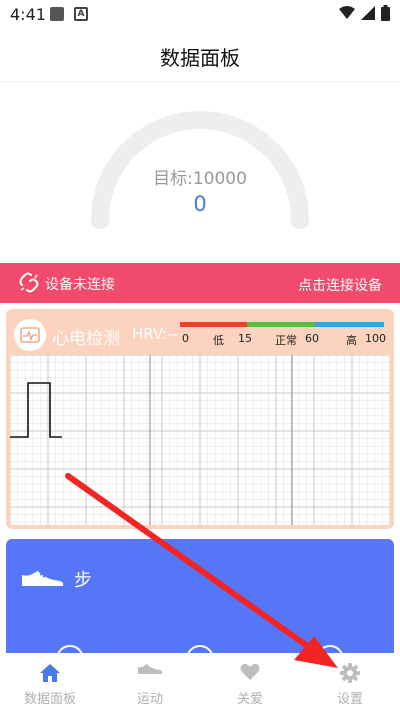 The image size is (400, 710). Describe the element at coordinates (368, 13) in the screenshot. I see `signal-icon` at that location.